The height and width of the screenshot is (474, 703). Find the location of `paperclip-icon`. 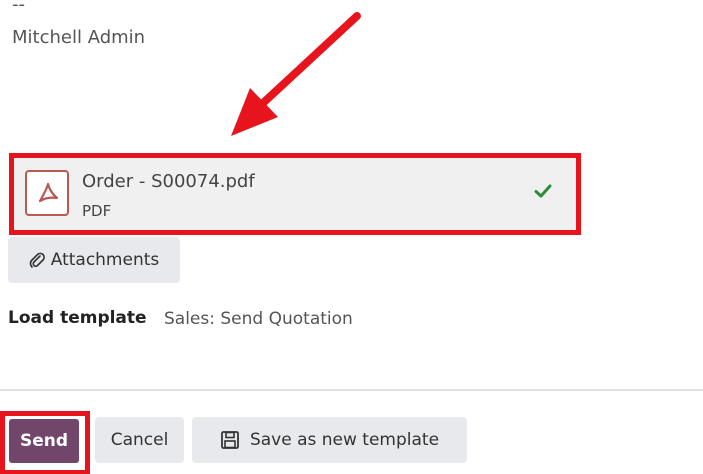

paperclip-icon is located at coordinates (37, 260).